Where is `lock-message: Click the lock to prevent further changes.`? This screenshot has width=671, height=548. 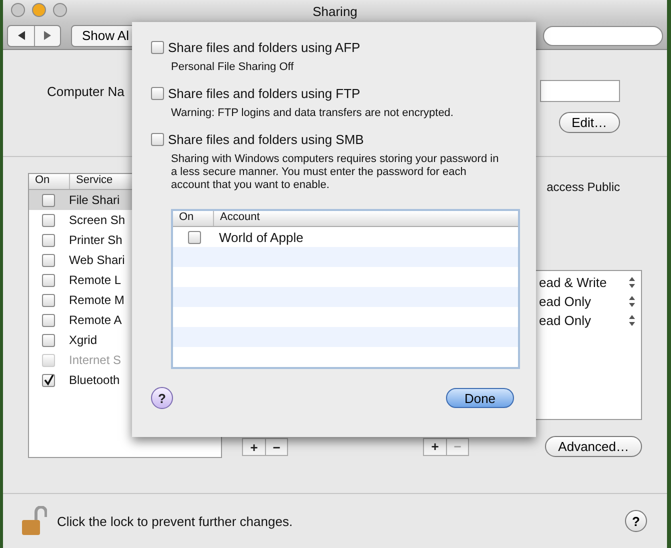 lock-message: Click the lock to prevent further changes. is located at coordinates (175, 521).